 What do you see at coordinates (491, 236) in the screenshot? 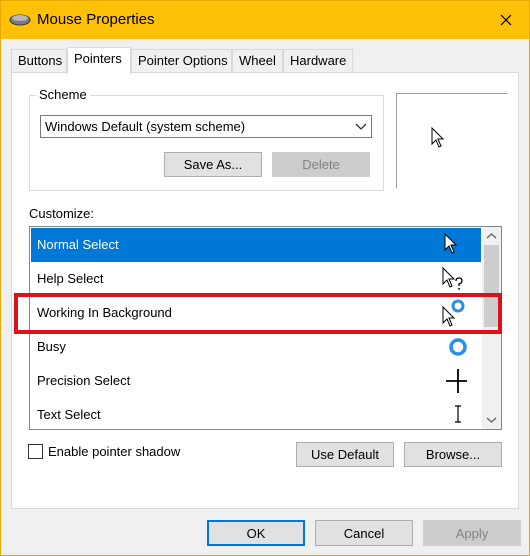
I see `chevron-up-icon` at bounding box center [491, 236].